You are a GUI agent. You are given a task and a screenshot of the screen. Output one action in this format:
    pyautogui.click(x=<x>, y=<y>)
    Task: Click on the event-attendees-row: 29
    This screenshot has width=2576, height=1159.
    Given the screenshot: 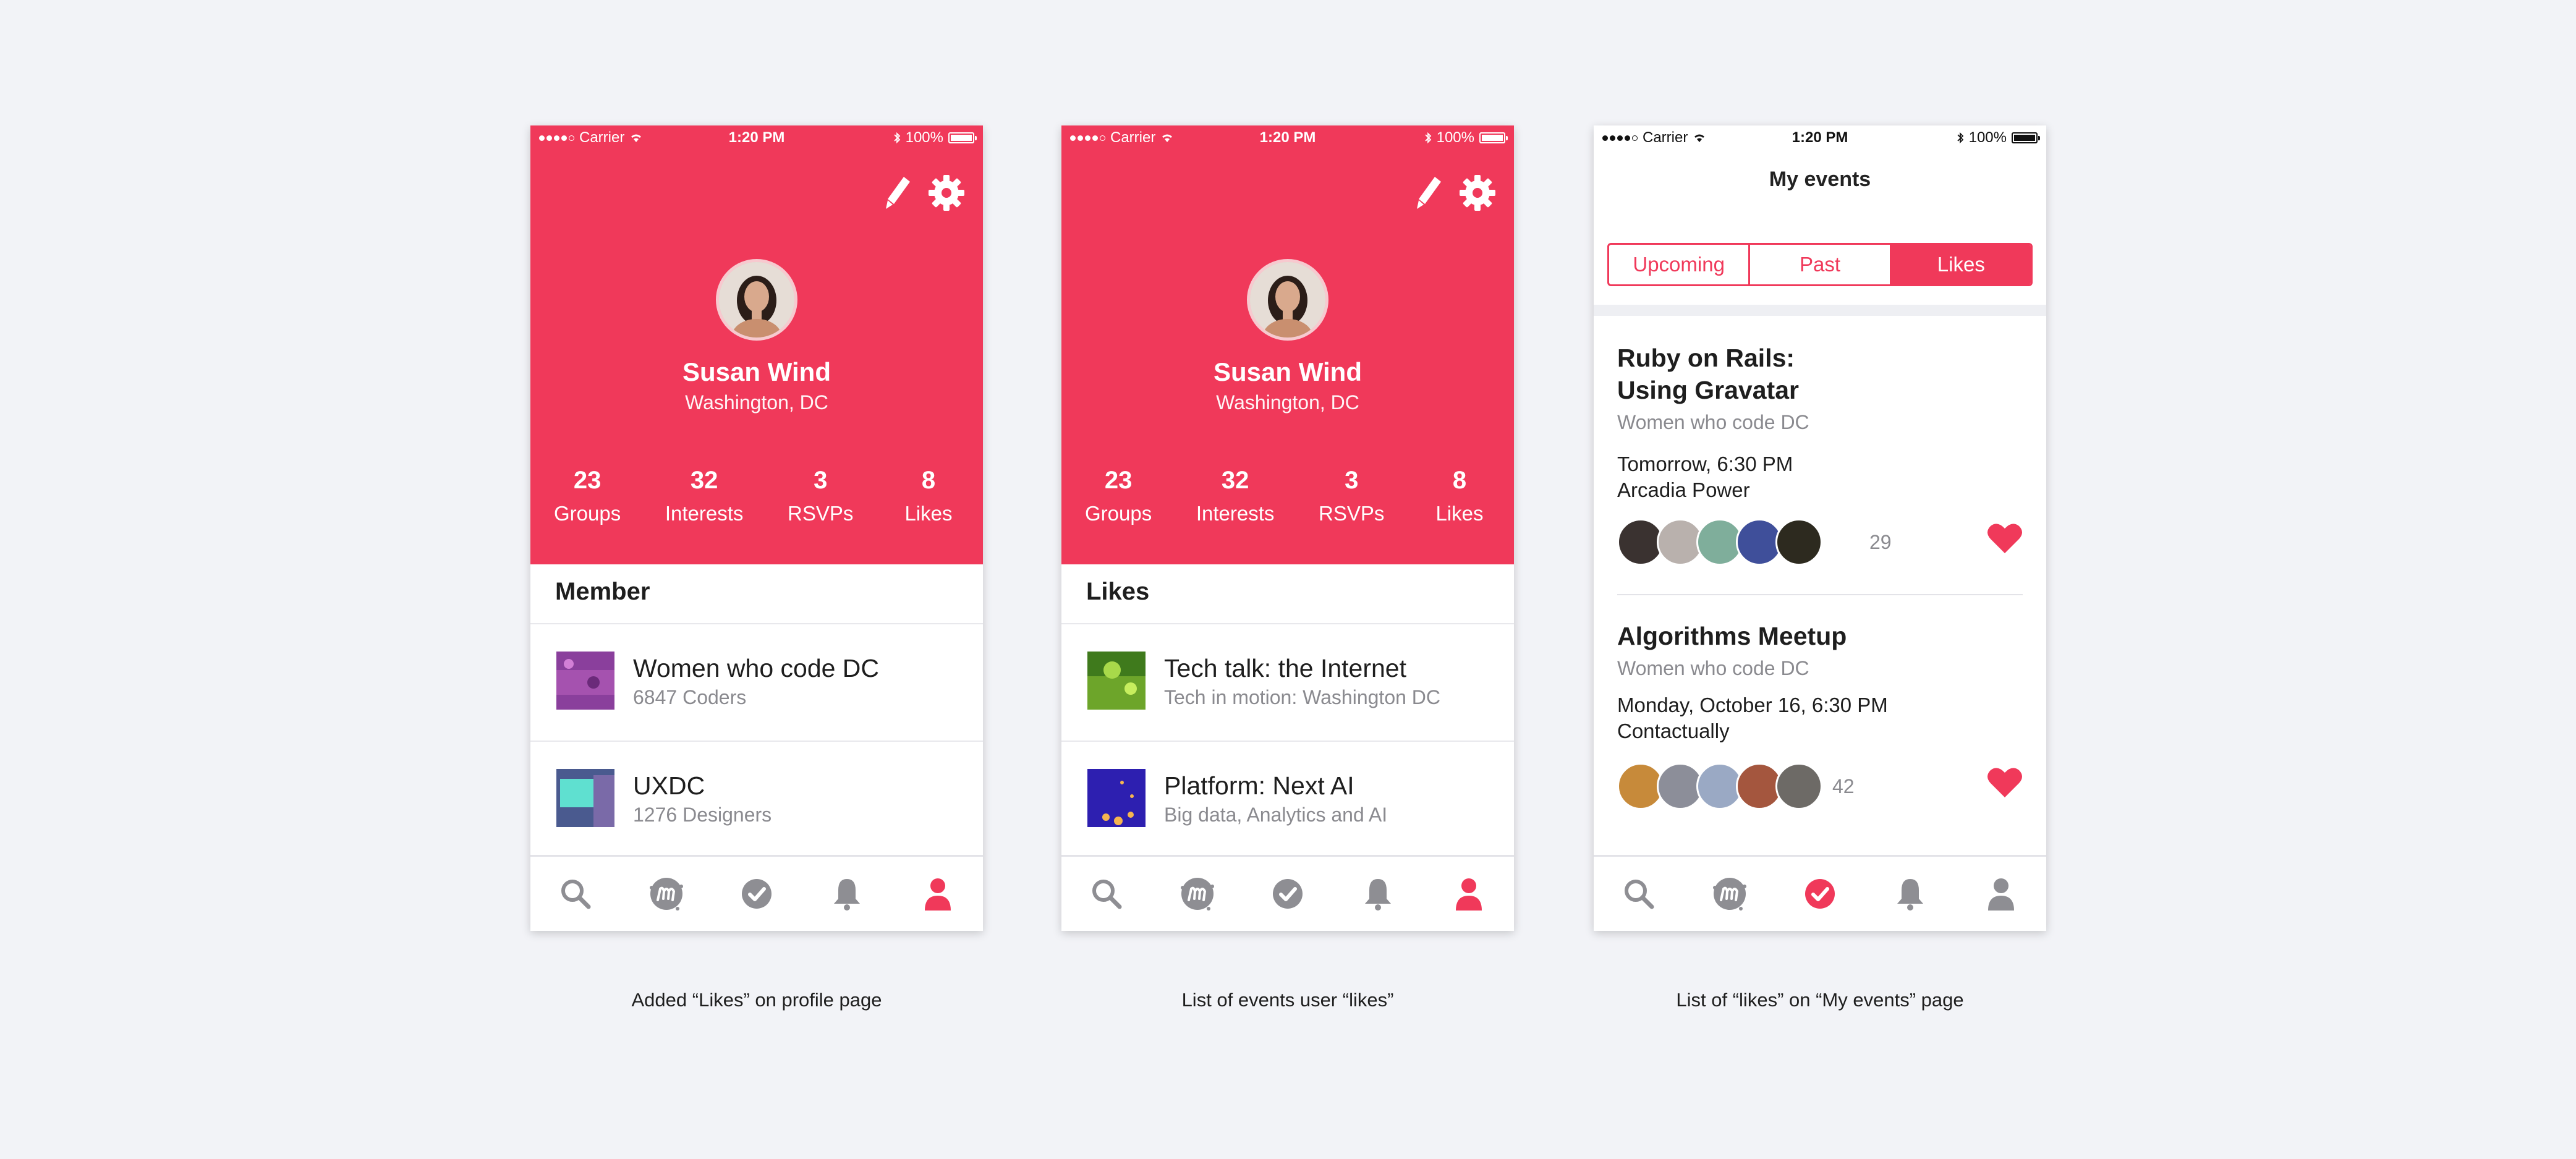 What is the action you would take?
    pyautogui.click(x=1820, y=543)
    